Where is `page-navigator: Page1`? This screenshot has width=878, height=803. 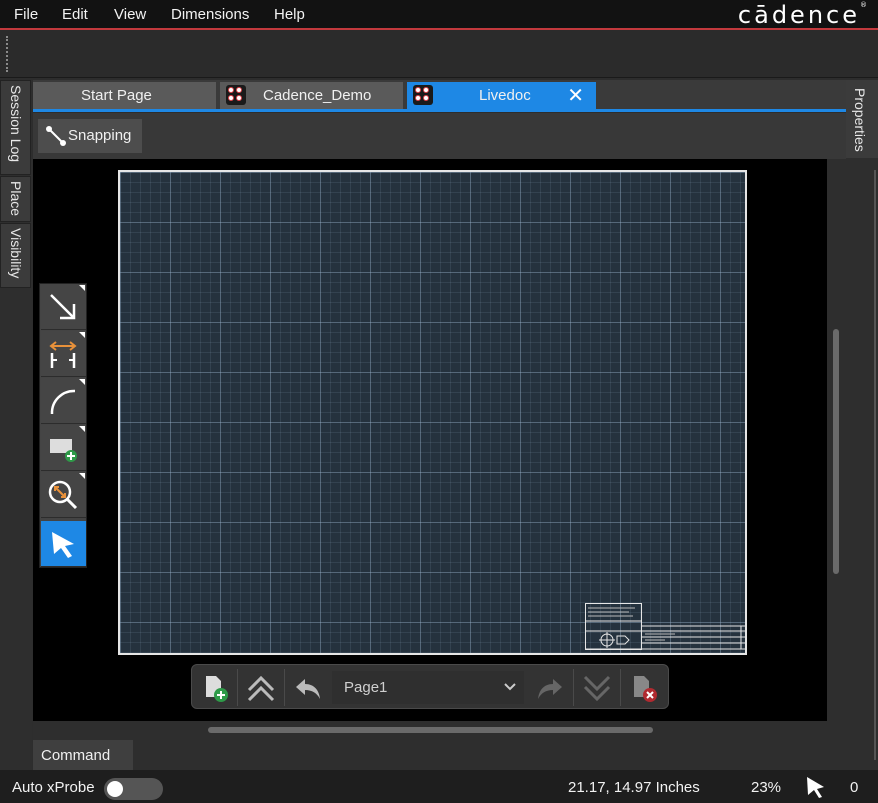 page-navigator: Page1 is located at coordinates (430, 686).